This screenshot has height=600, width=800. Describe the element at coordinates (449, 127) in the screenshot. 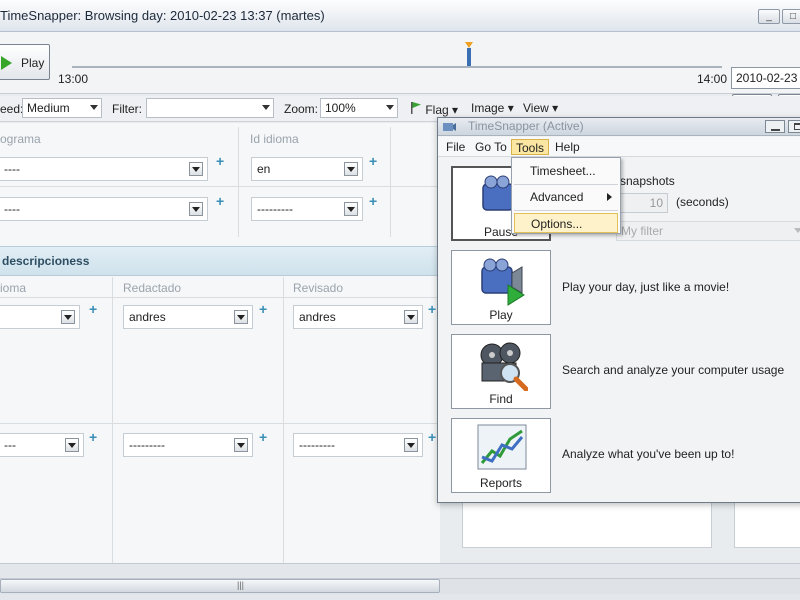

I see `app-icon` at that location.